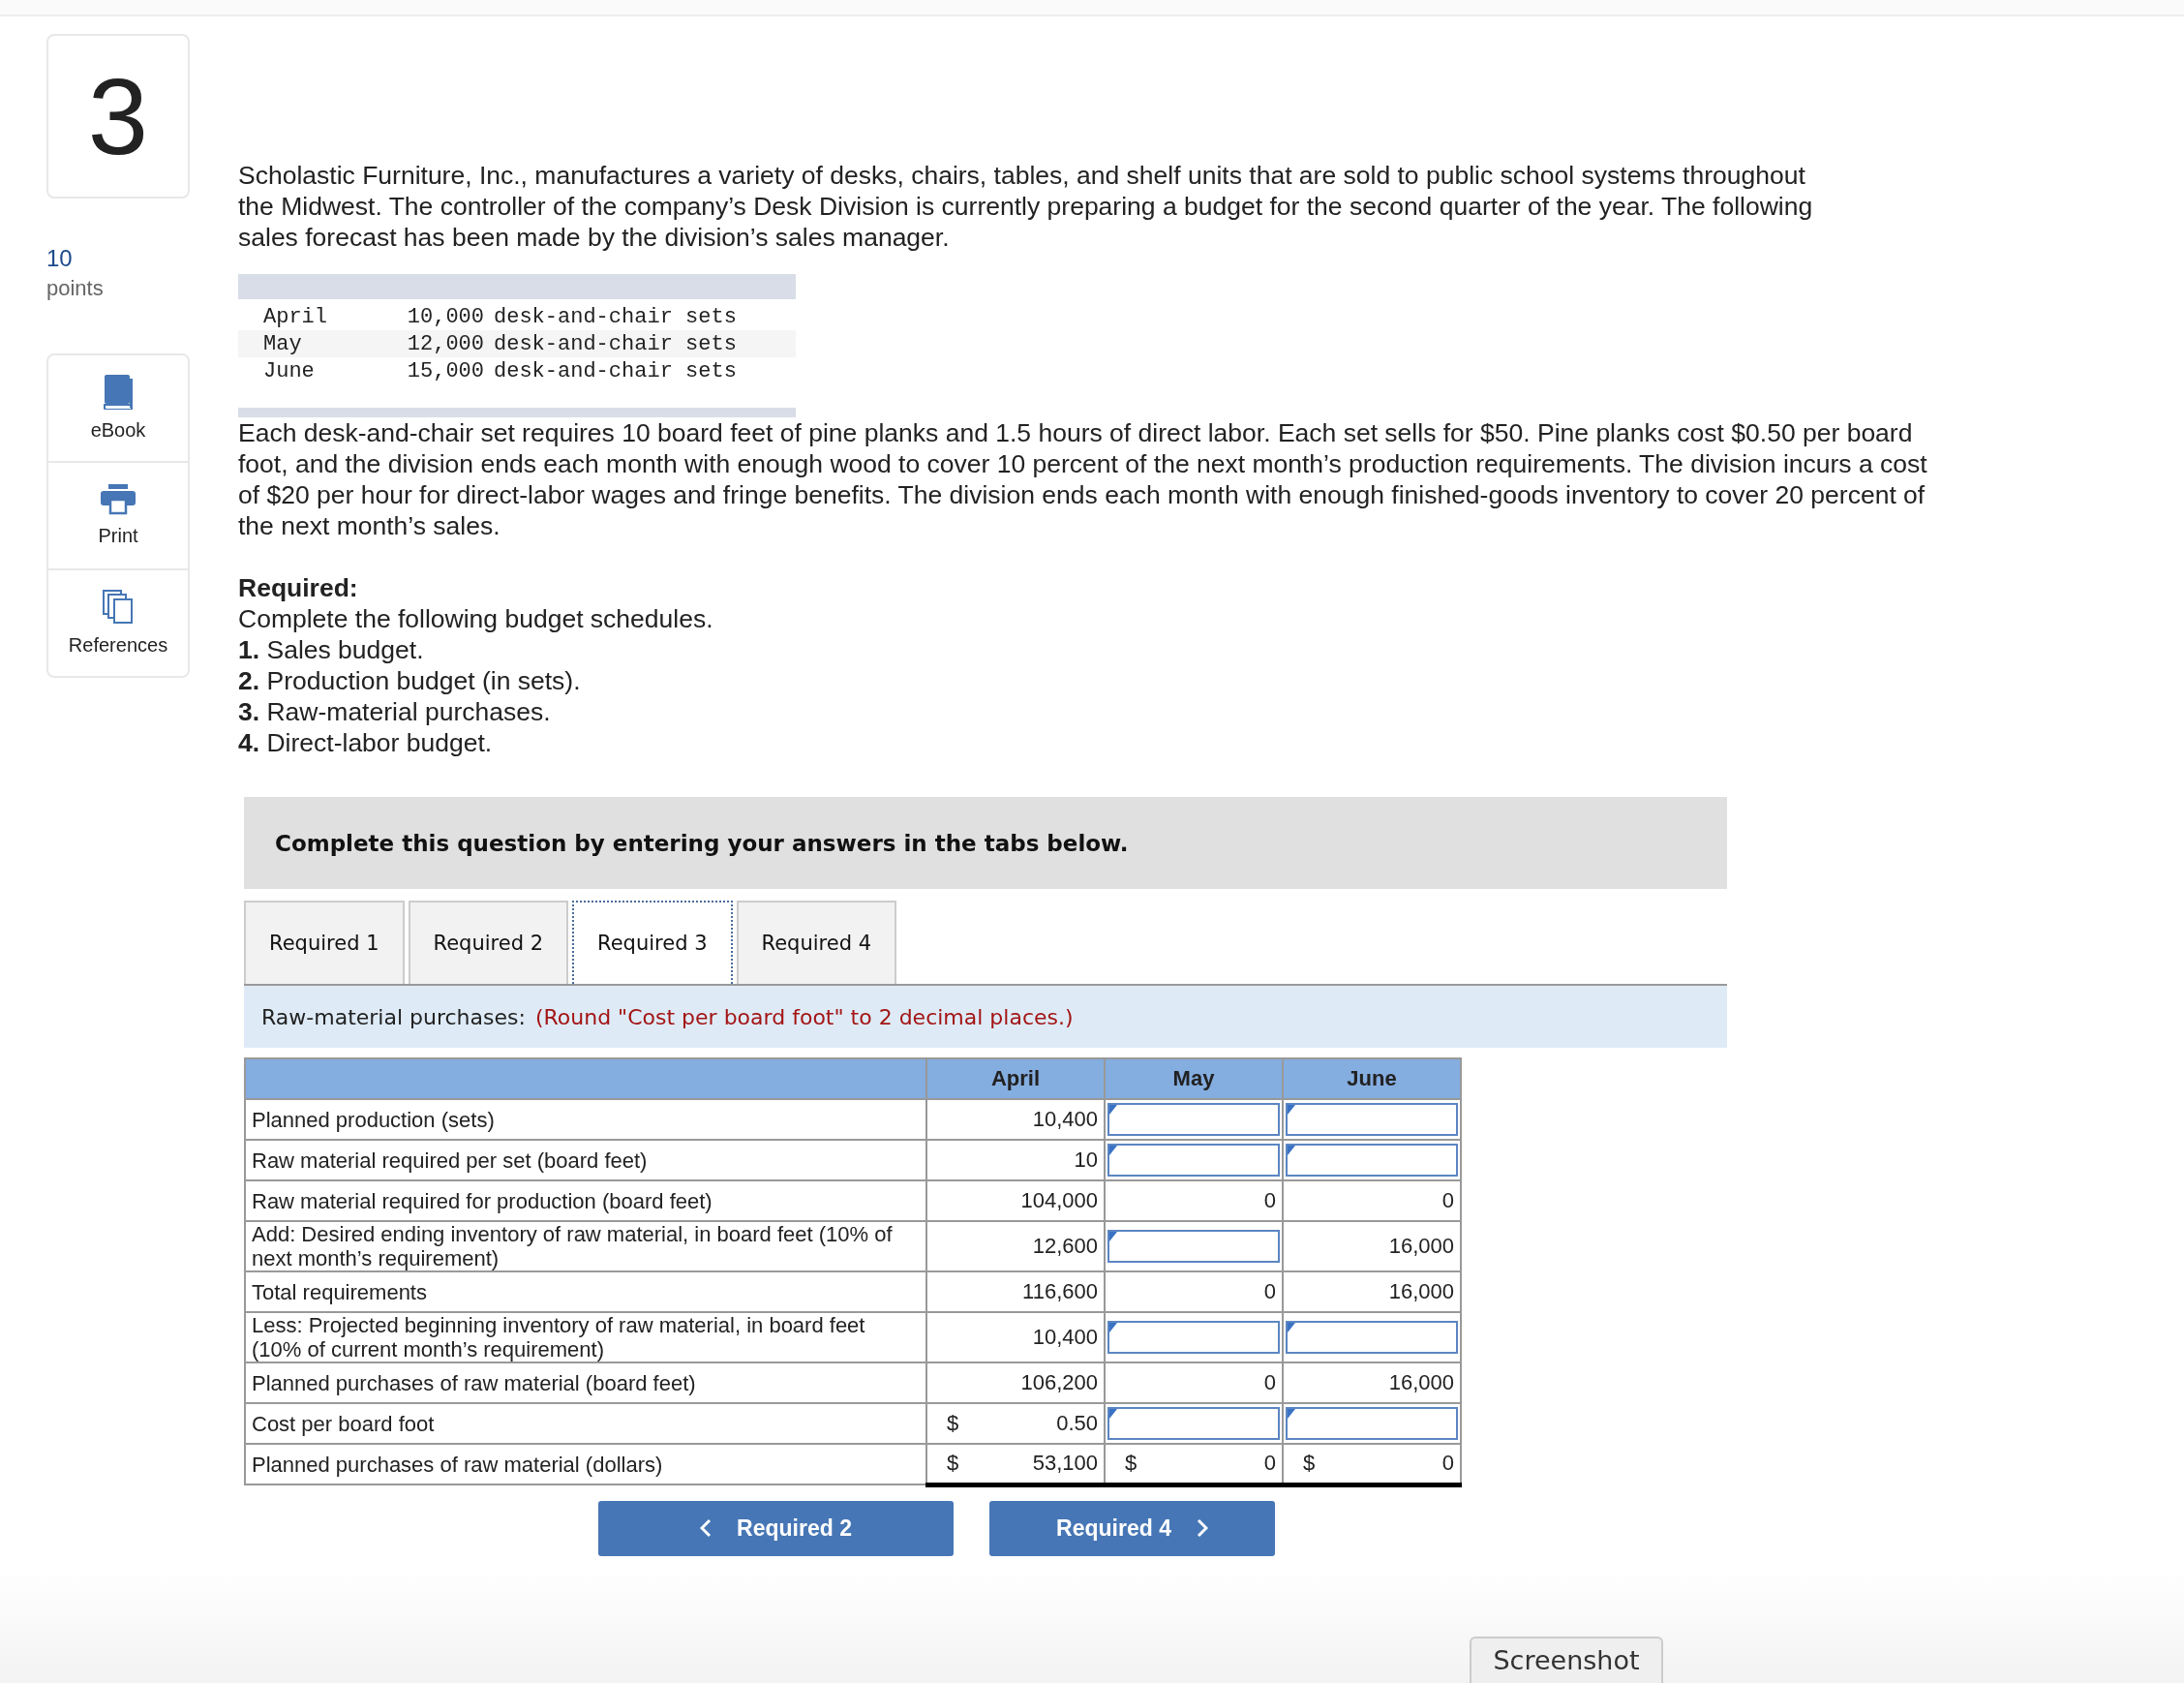 The width and height of the screenshot is (2184, 1683). Describe the element at coordinates (776, 1528) in the screenshot. I see `previous-button: Required 2` at that location.